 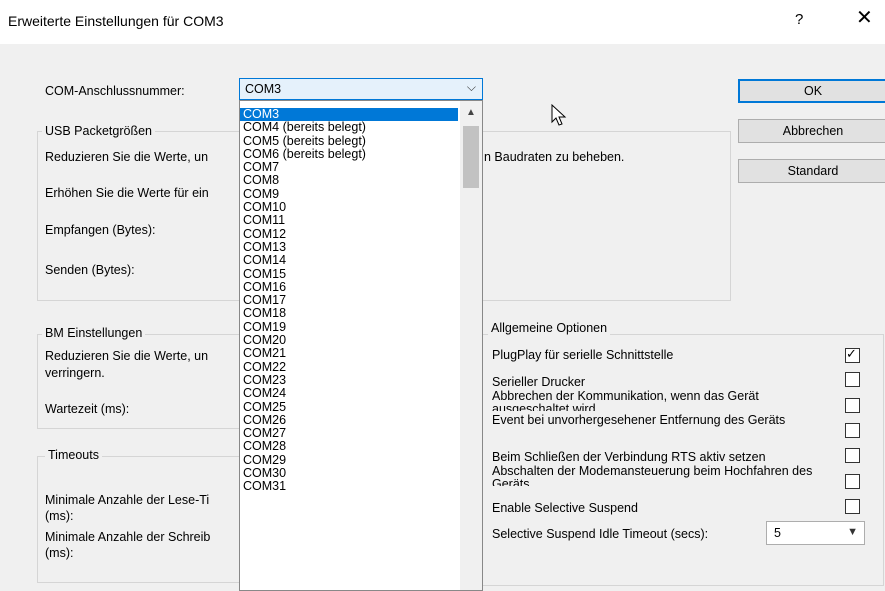 I want to click on default-button: Standard, so click(x=811, y=171).